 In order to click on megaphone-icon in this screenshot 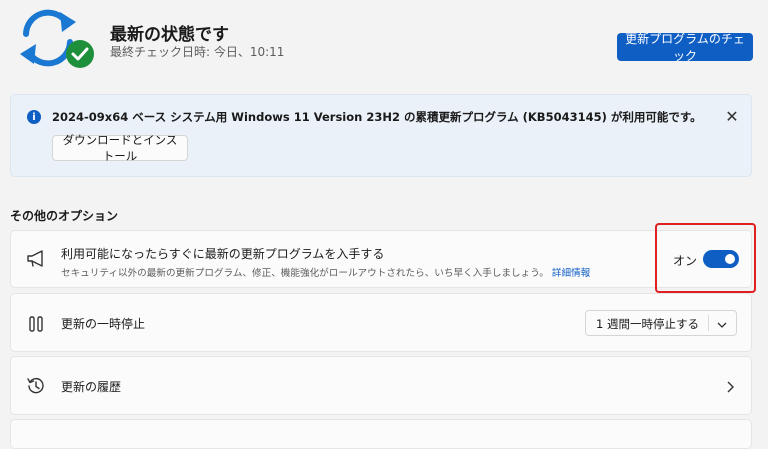, I will do `click(36, 259)`.